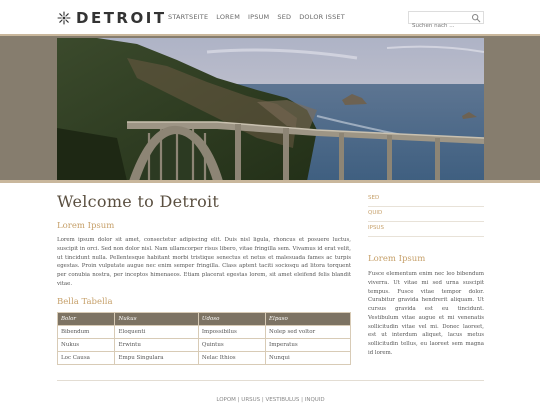 The width and height of the screenshot is (540, 405). Describe the element at coordinates (156, 331) in the screenshot. I see `table-cell: Eloquenti` at that location.